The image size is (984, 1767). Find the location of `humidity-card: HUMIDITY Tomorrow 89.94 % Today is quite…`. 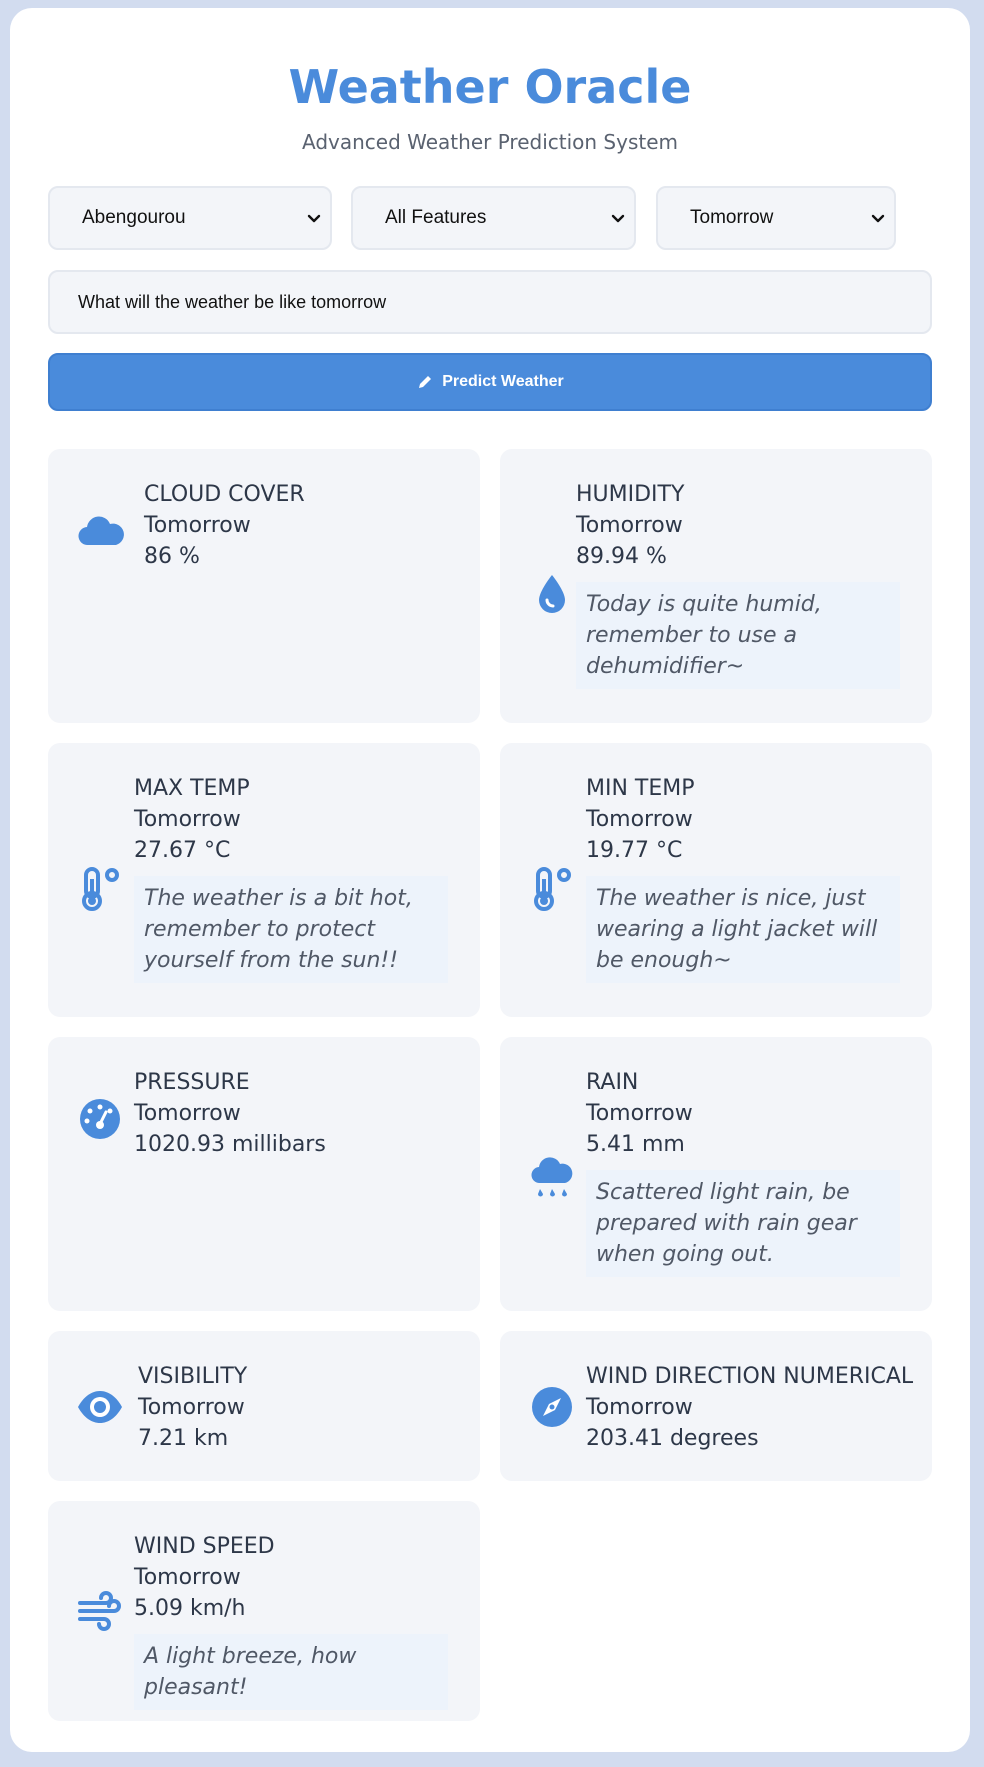

humidity-card: HUMIDITY Tomorrow 89.94 % Today is quite… is located at coordinates (716, 586).